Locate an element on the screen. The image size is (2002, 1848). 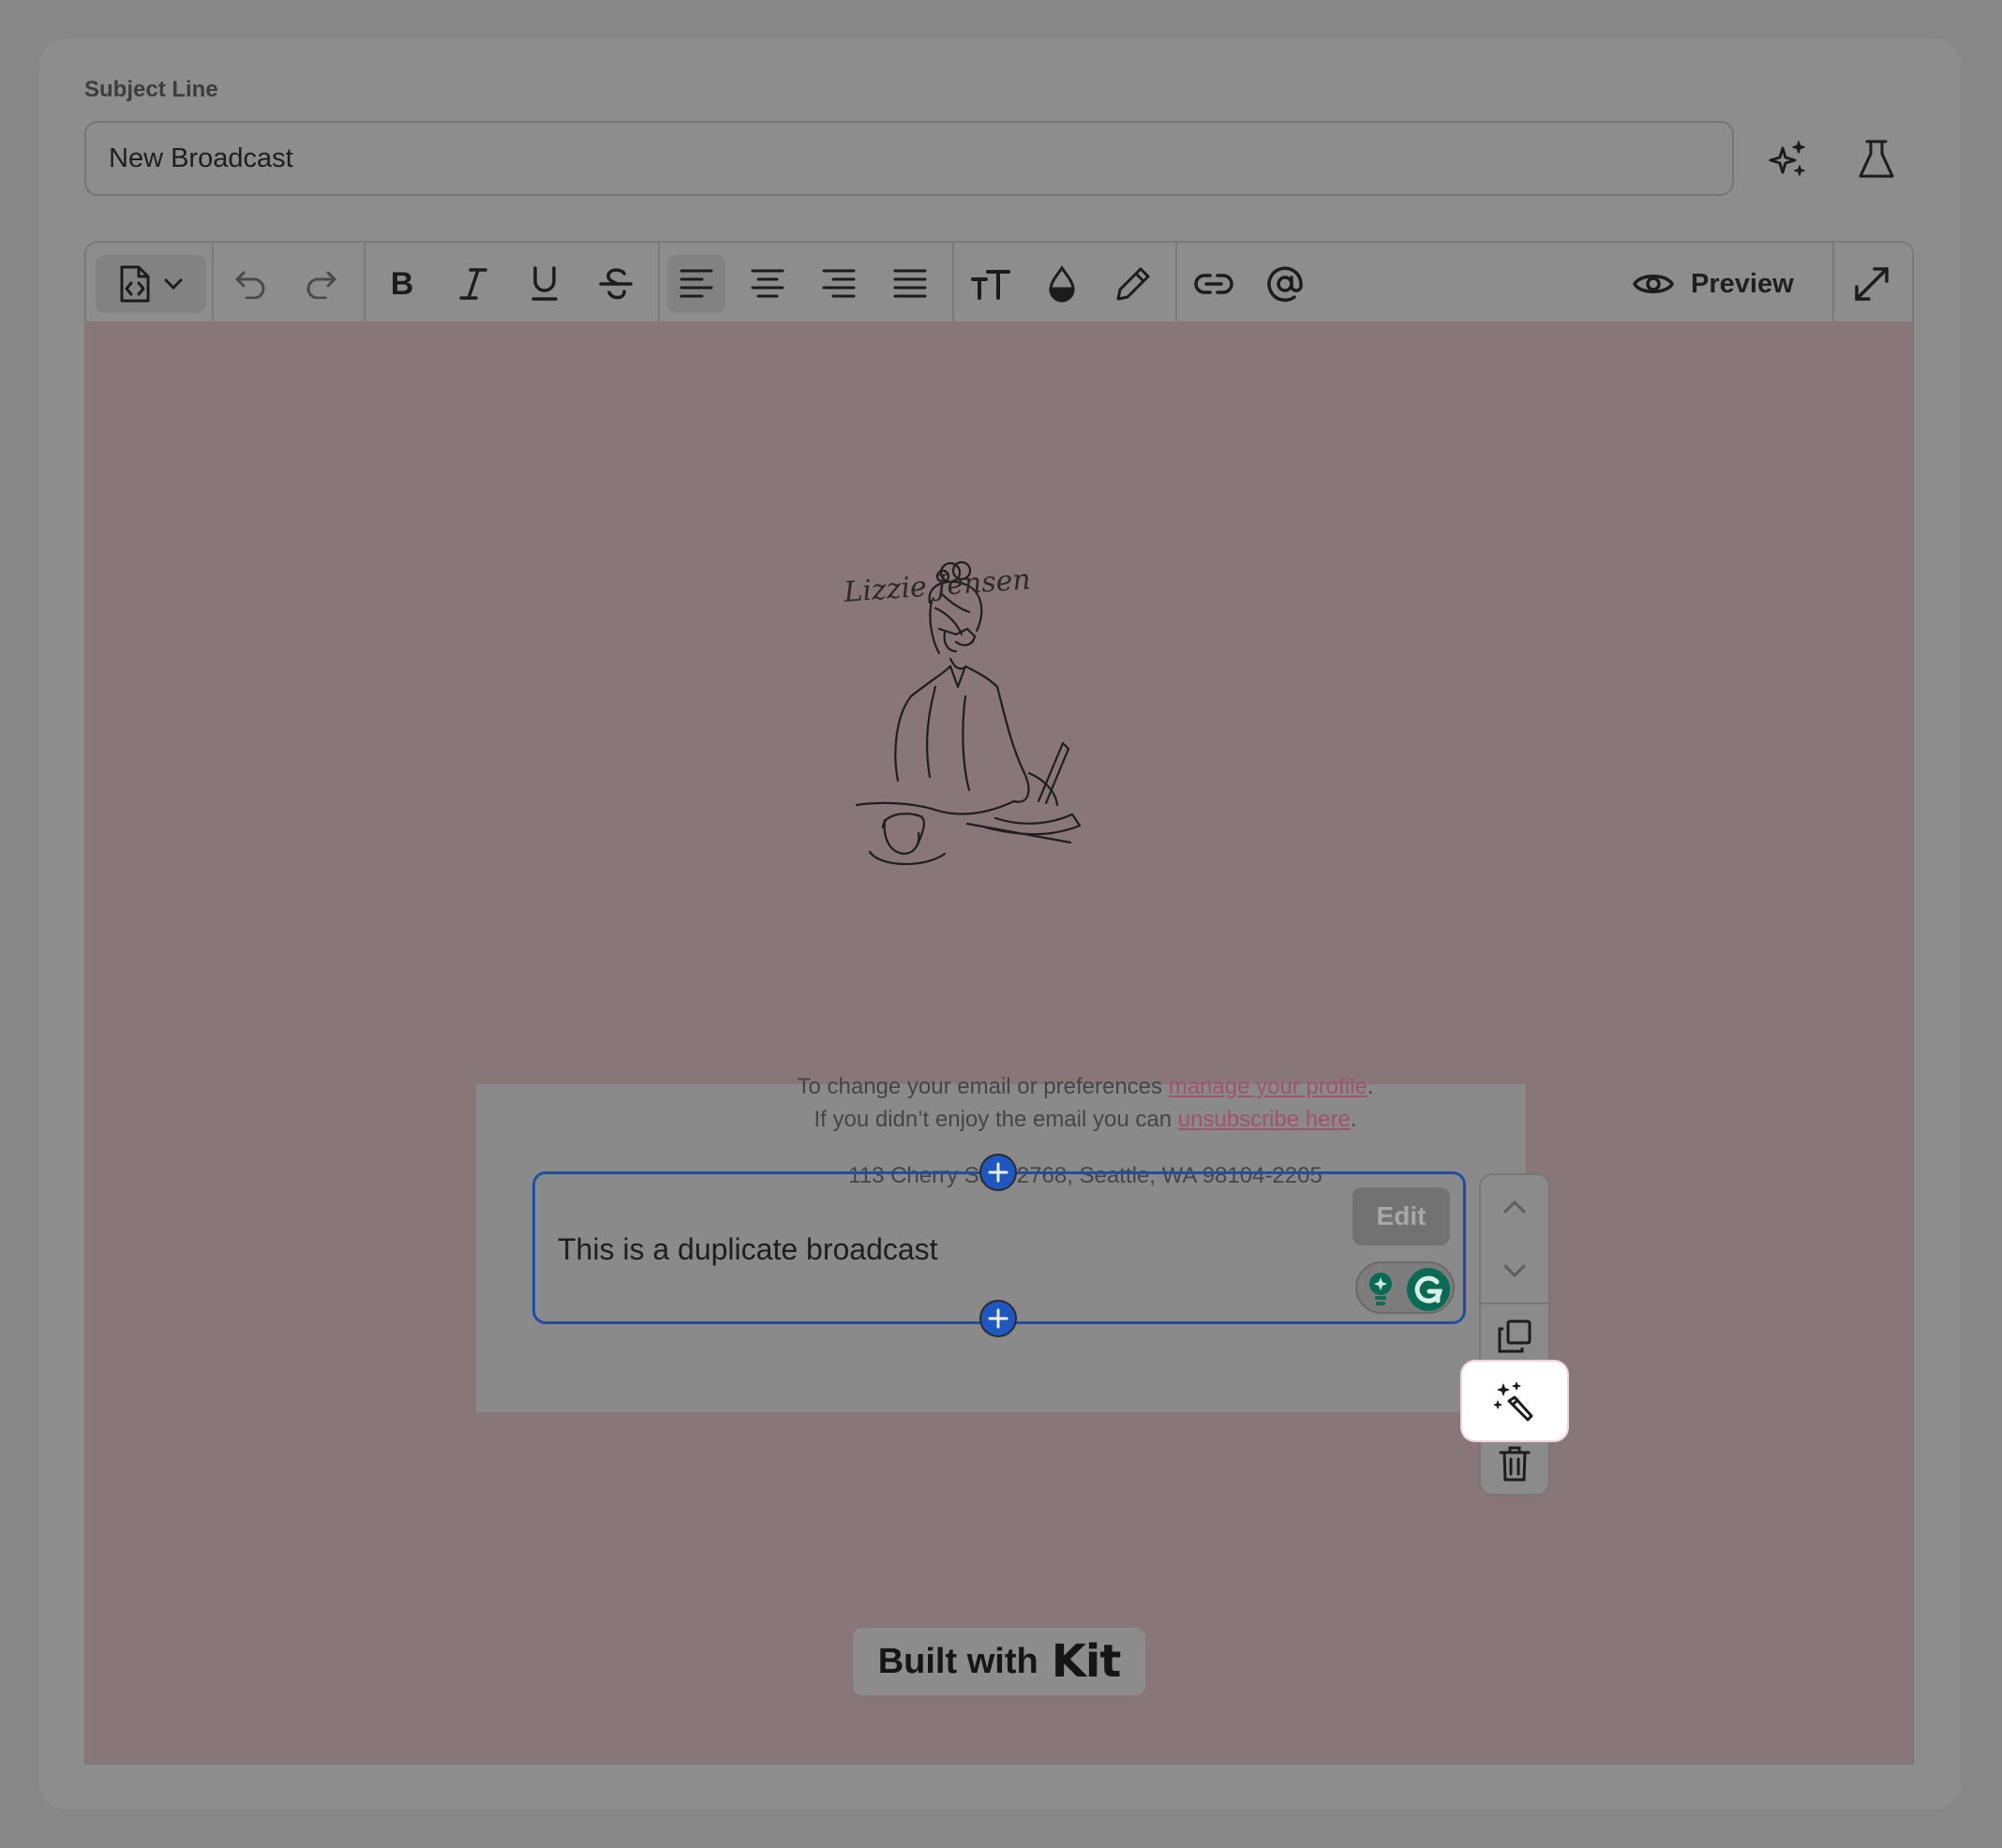
underline-button is located at coordinates (544, 284).